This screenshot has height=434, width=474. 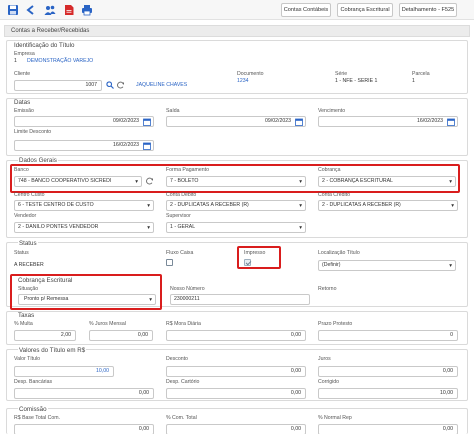 I want to click on emissao-value: 09/02/2023, so click(x=126, y=121).